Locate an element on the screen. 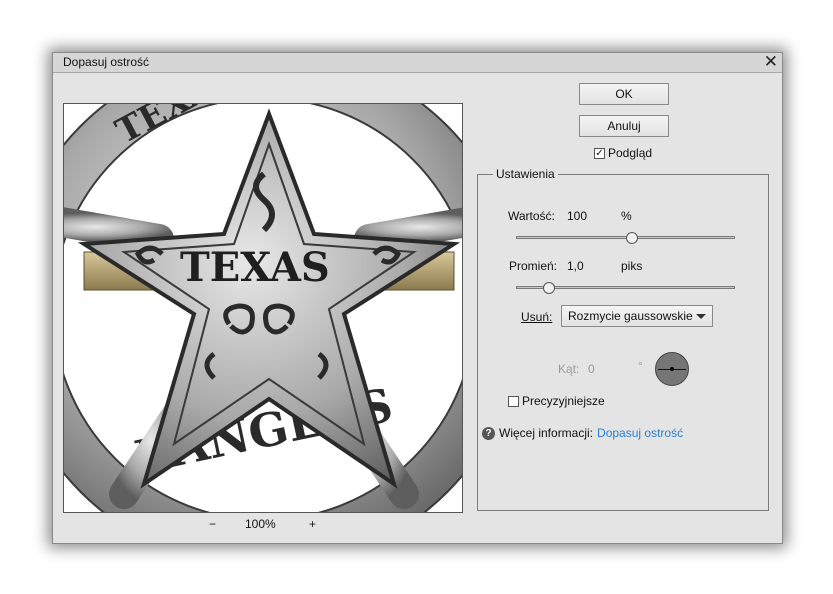 Image resolution: width=833 pixels, height=594 pixels. help-icon: ? is located at coordinates (488, 433).